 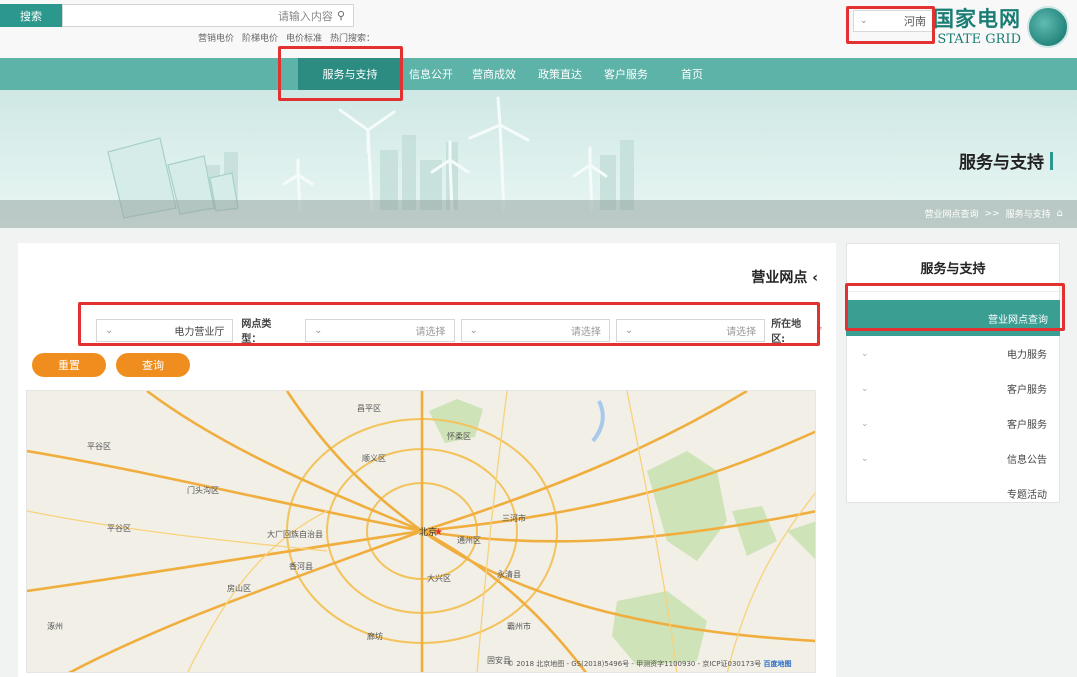 I want to click on sidebar-item-customer-service: ⌄ 客户服务, so click(x=953, y=388).